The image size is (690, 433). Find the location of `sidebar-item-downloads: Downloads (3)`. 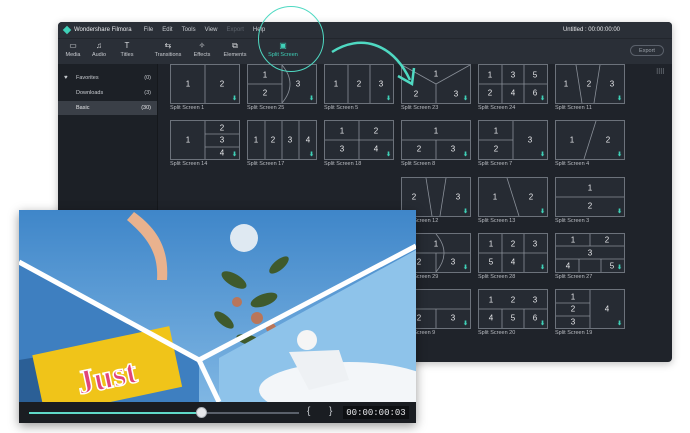

sidebar-item-downloads: Downloads (3) is located at coordinates (107, 93).